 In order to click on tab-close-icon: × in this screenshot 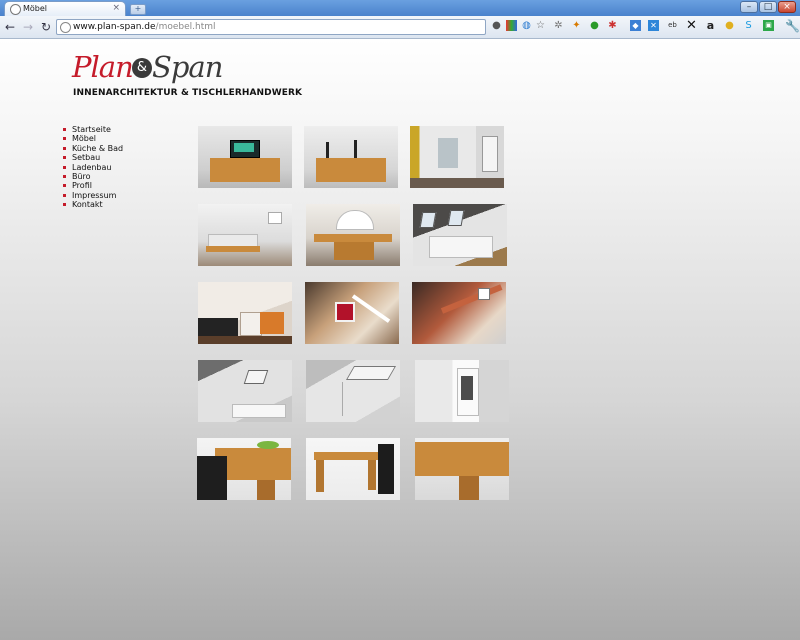, I will do `click(116, 8)`.